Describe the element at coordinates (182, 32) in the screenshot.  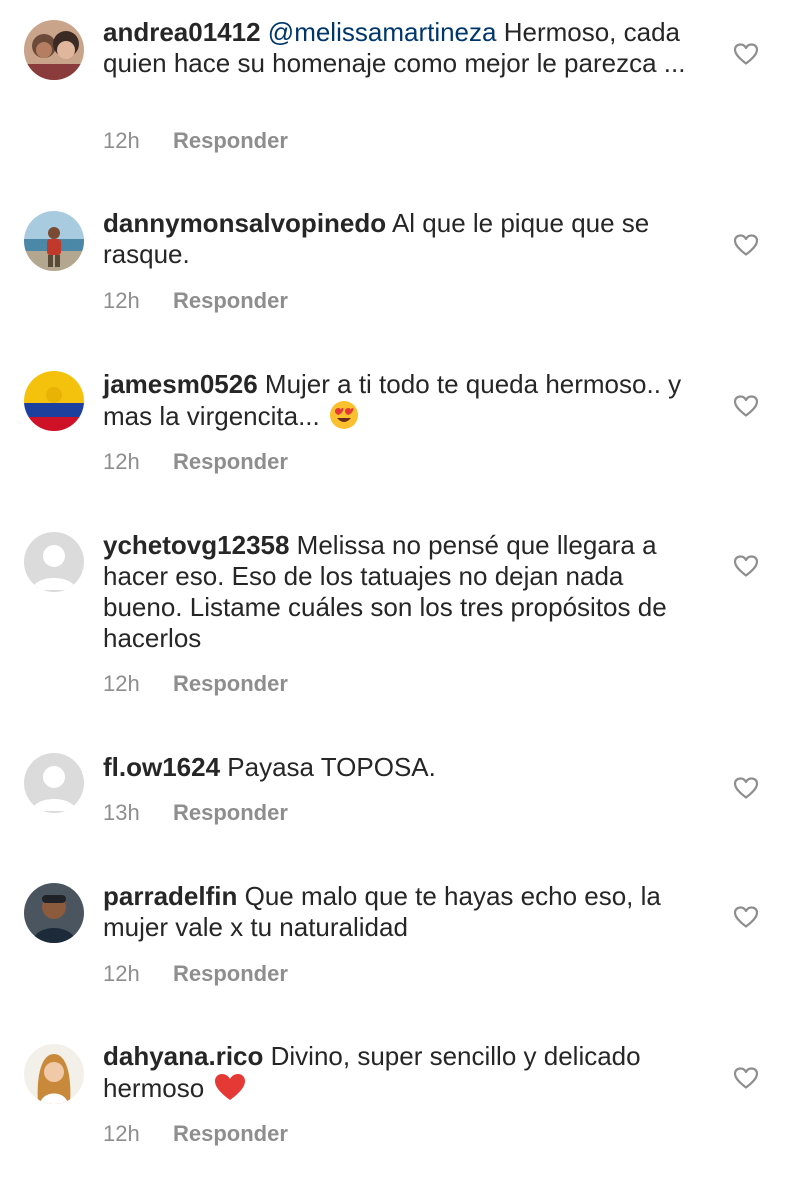
I see `comment-username: andrea01412` at that location.